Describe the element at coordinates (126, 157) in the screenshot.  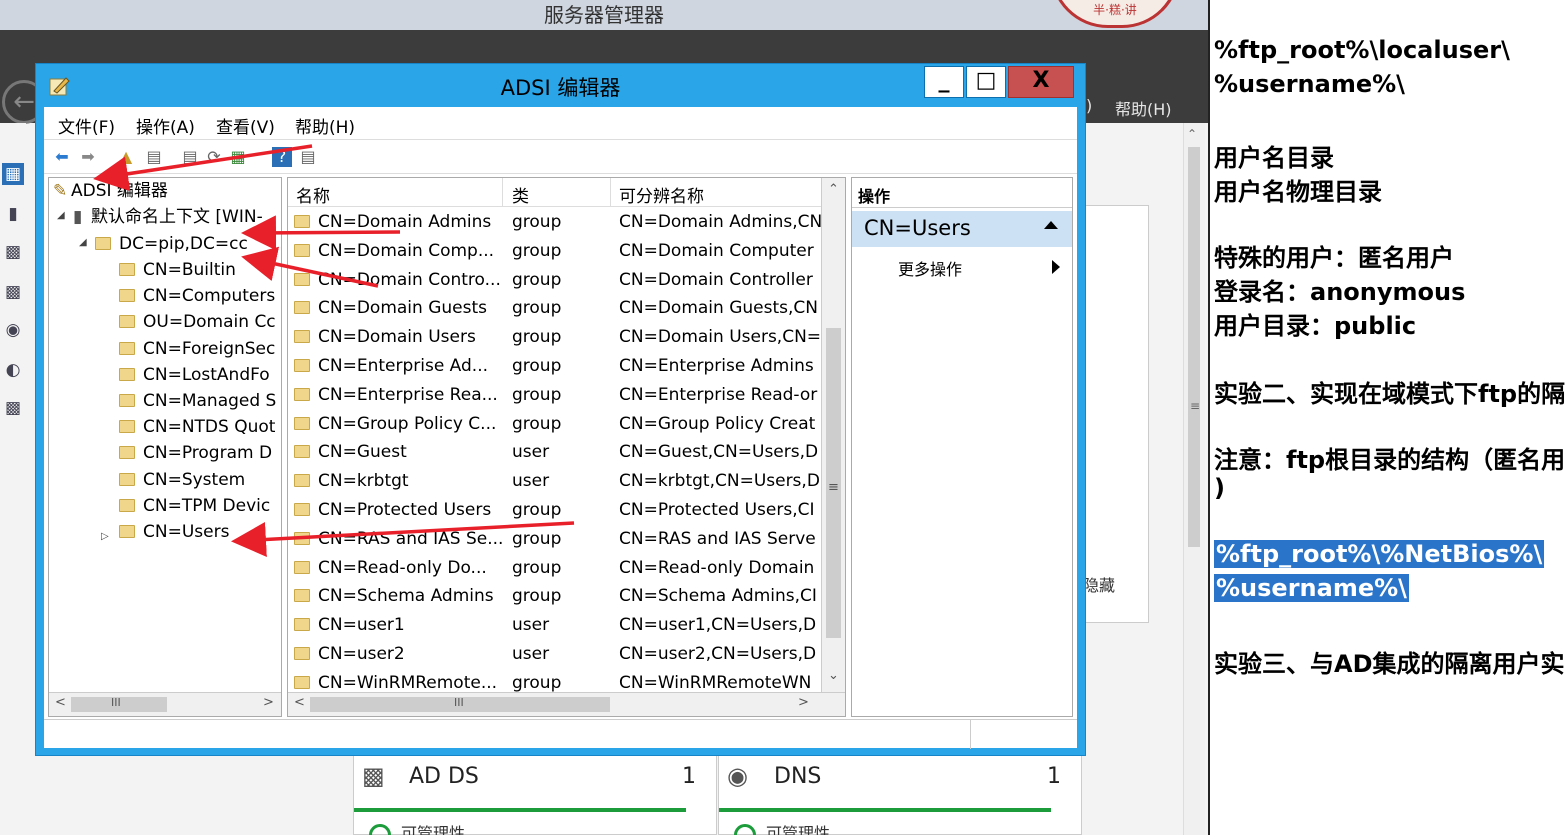
I see `up-folder-icon: ▲` at that location.